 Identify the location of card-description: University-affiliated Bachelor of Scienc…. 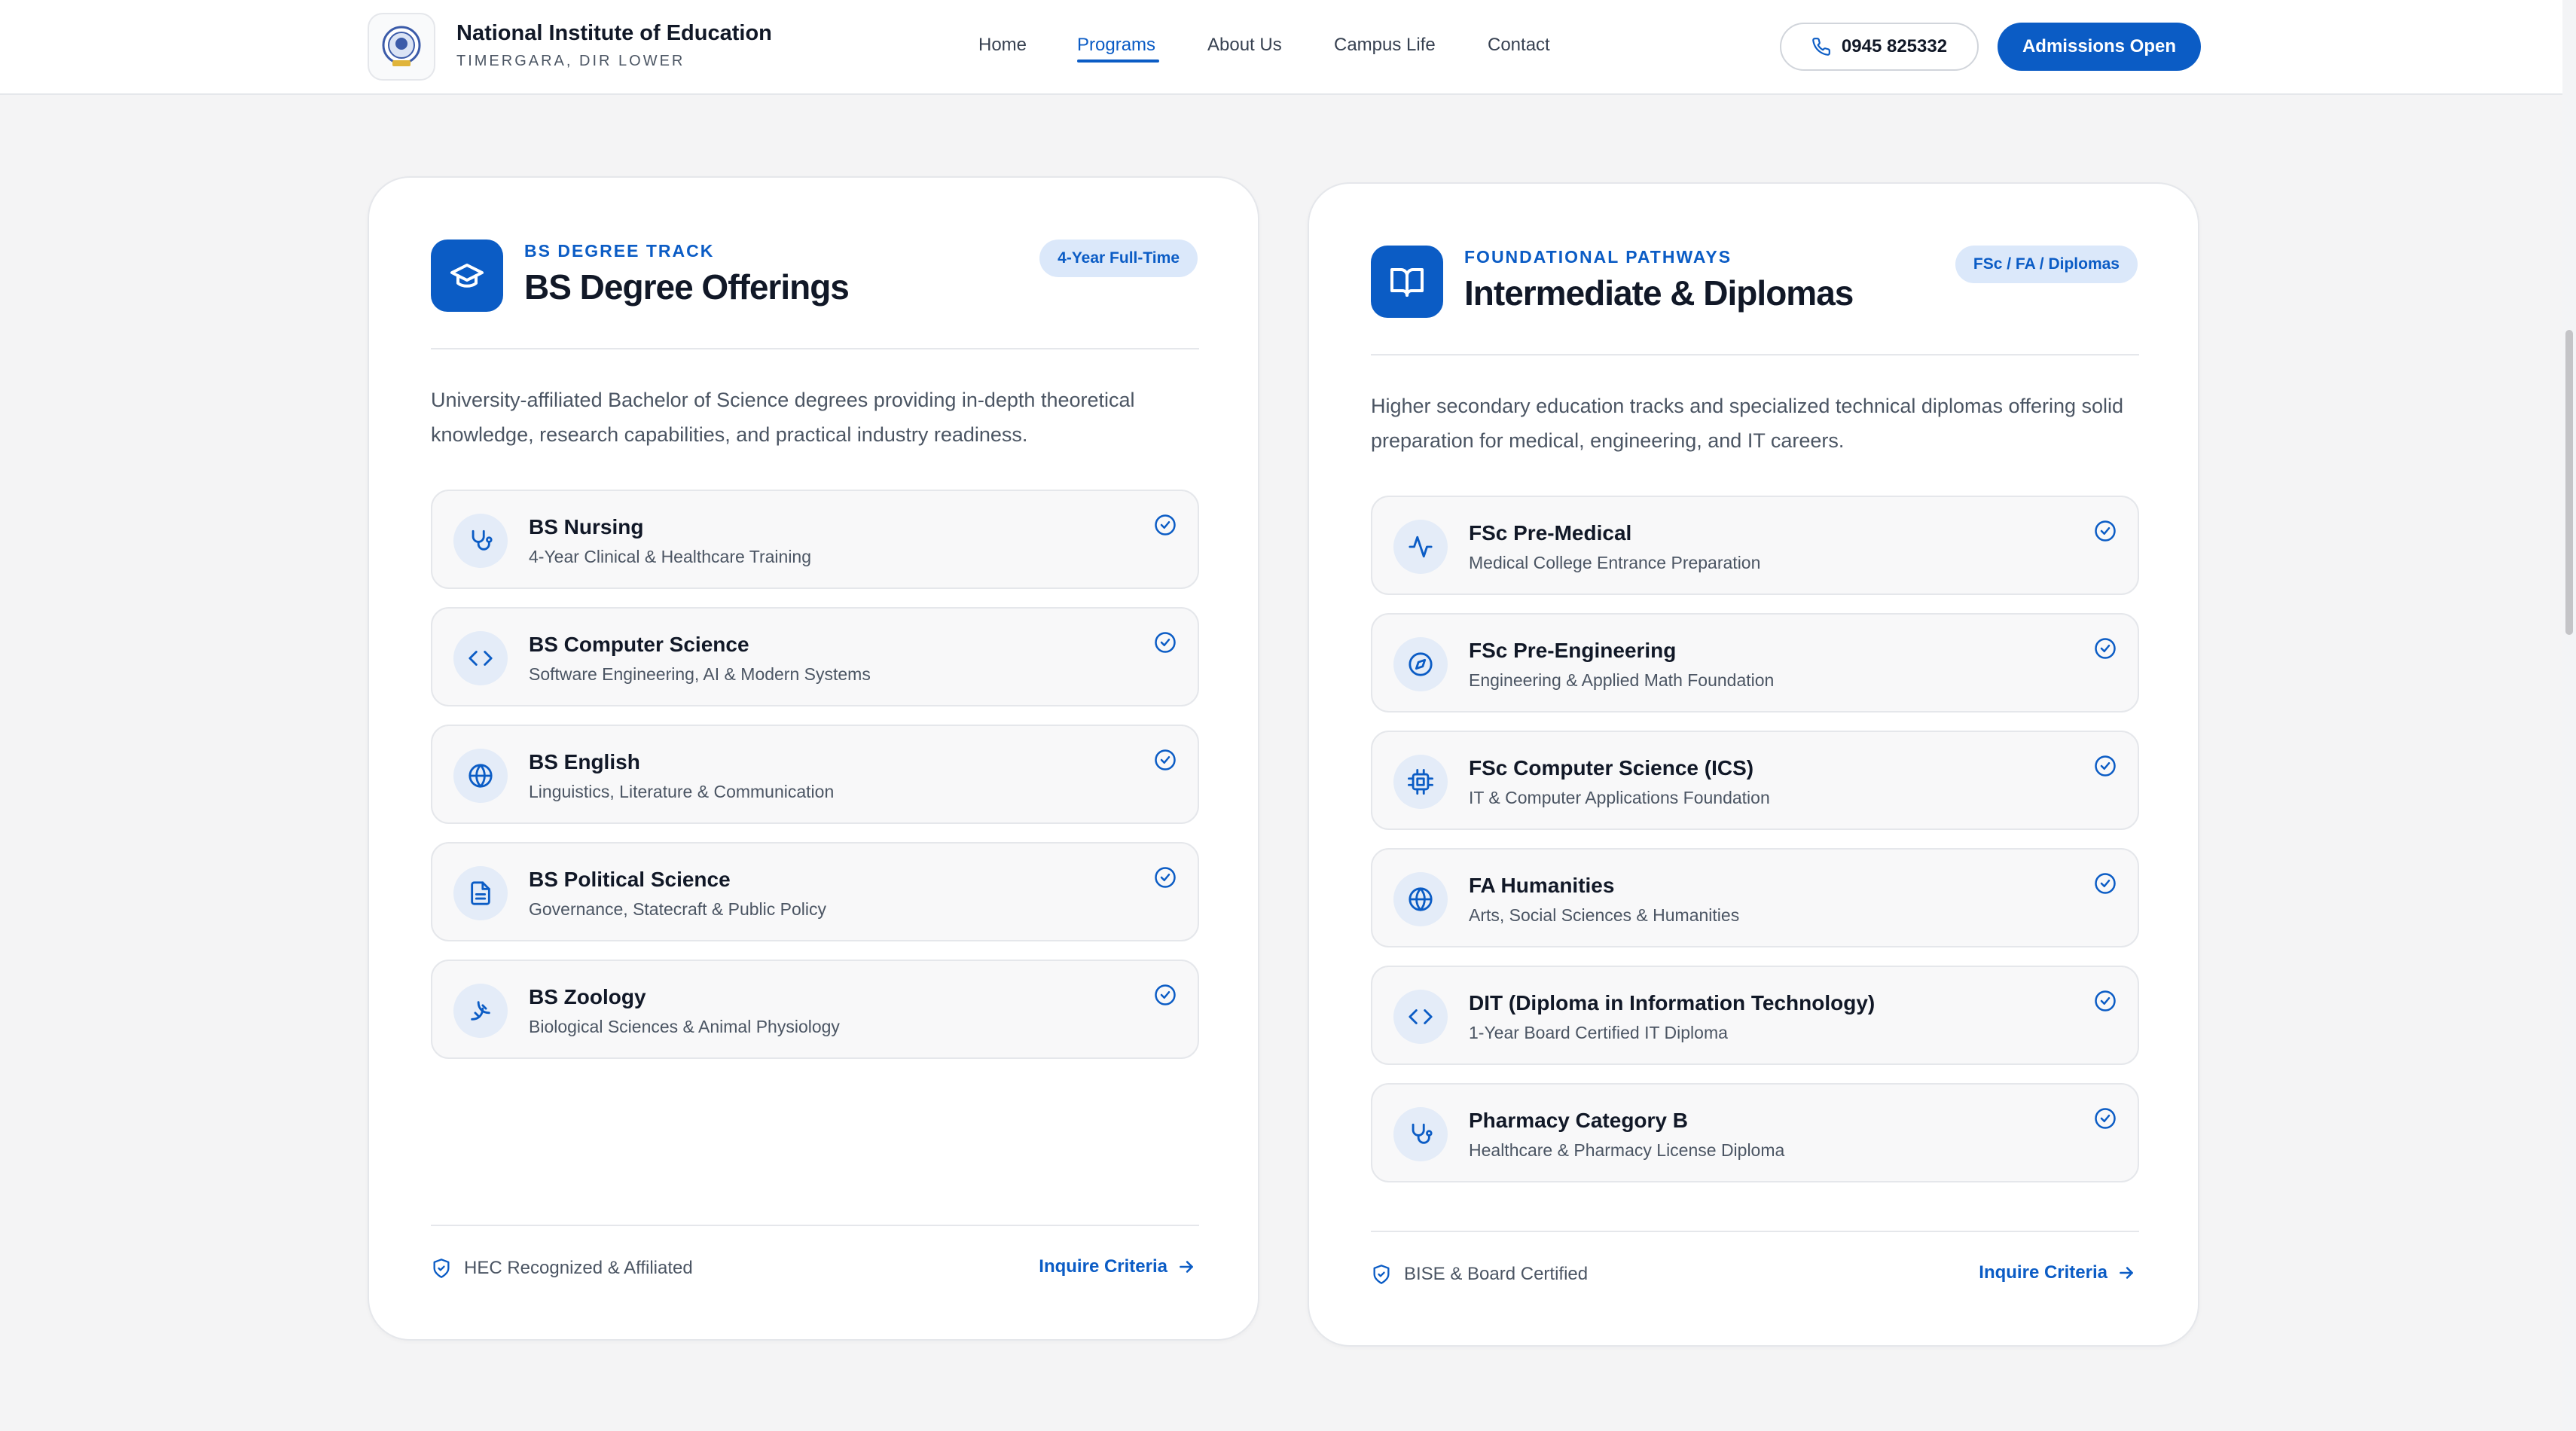
(783, 417).